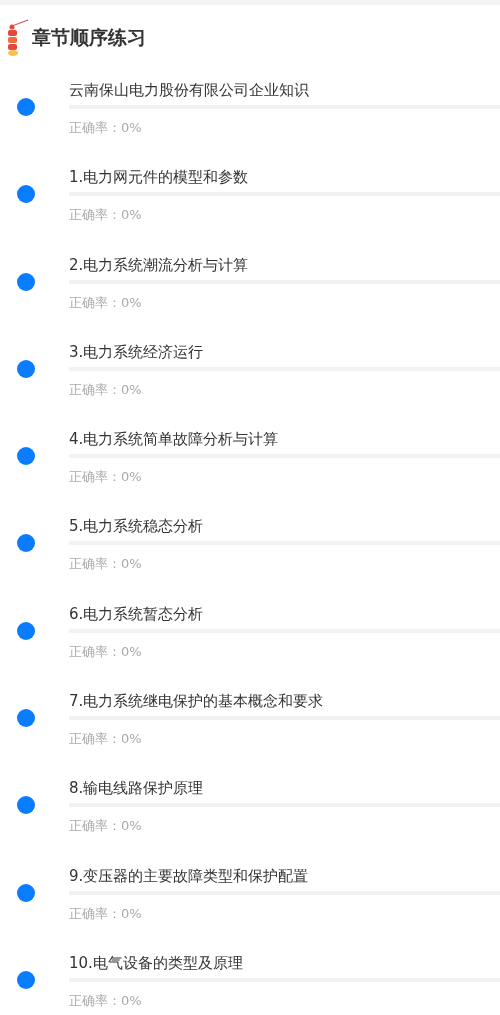  What do you see at coordinates (137, 527) in the screenshot?
I see `chapter-title: 5.电力系统稳态分析` at bounding box center [137, 527].